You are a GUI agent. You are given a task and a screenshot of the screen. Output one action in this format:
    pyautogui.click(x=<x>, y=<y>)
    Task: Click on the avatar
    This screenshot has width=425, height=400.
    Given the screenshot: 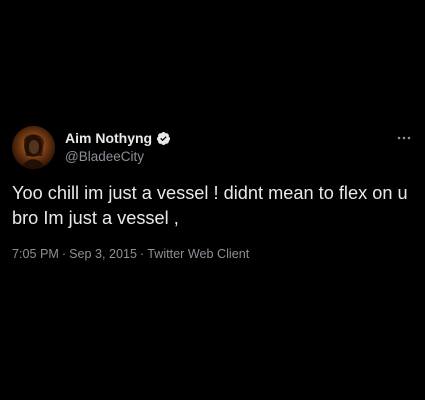 What is the action you would take?
    pyautogui.click(x=33, y=147)
    